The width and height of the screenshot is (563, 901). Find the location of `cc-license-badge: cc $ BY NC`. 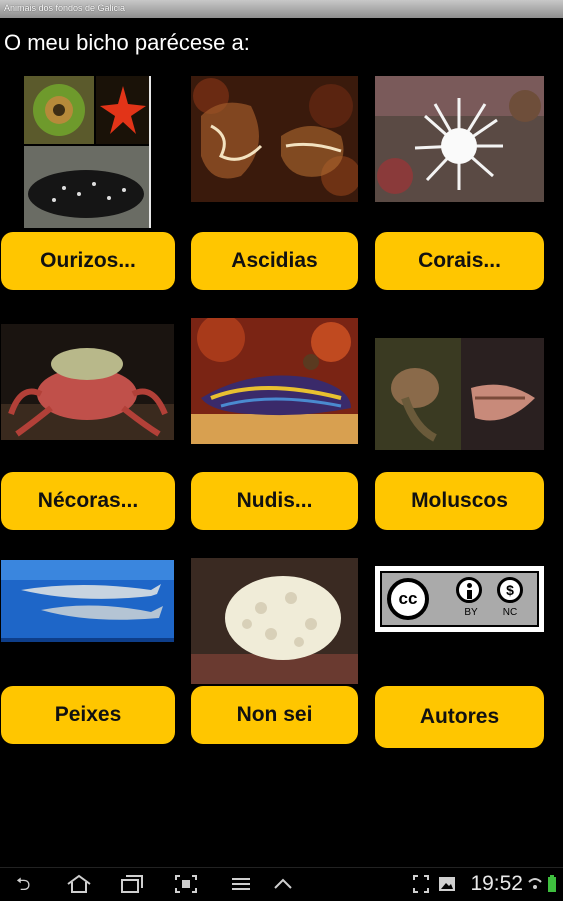

cc-license-badge: cc $ BY NC is located at coordinates (459, 599).